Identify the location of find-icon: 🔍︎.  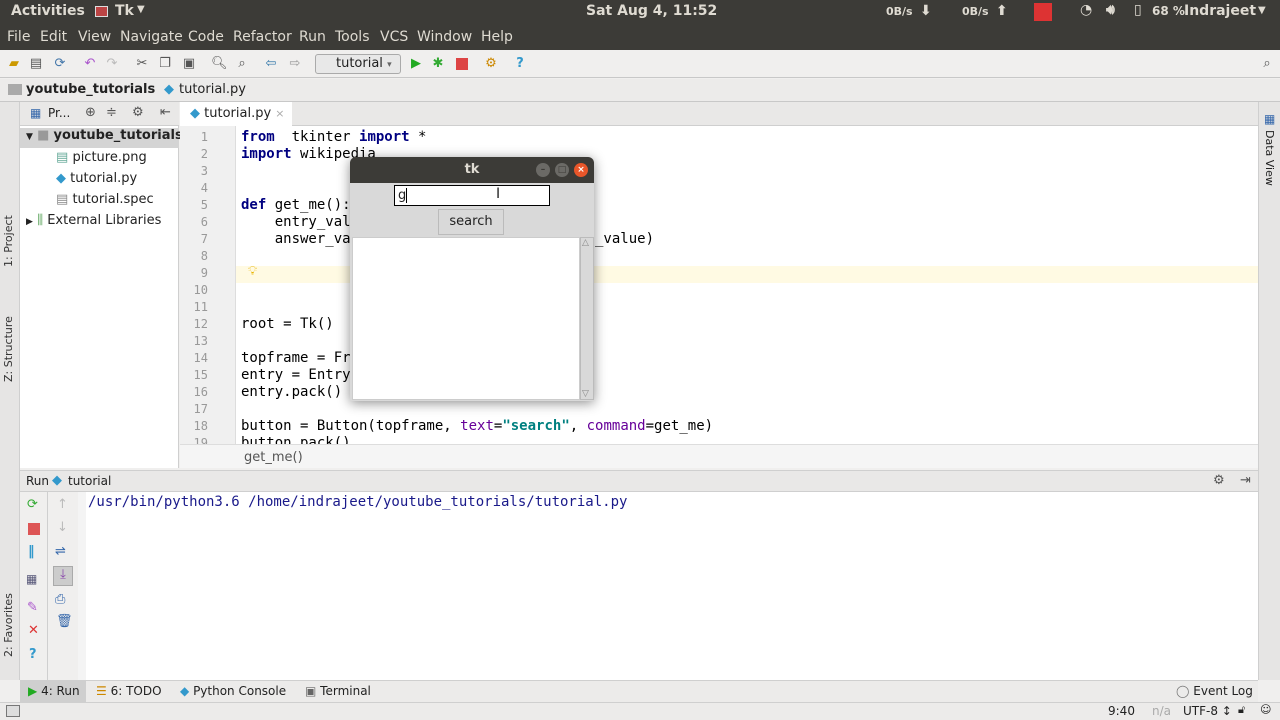
(219, 64).